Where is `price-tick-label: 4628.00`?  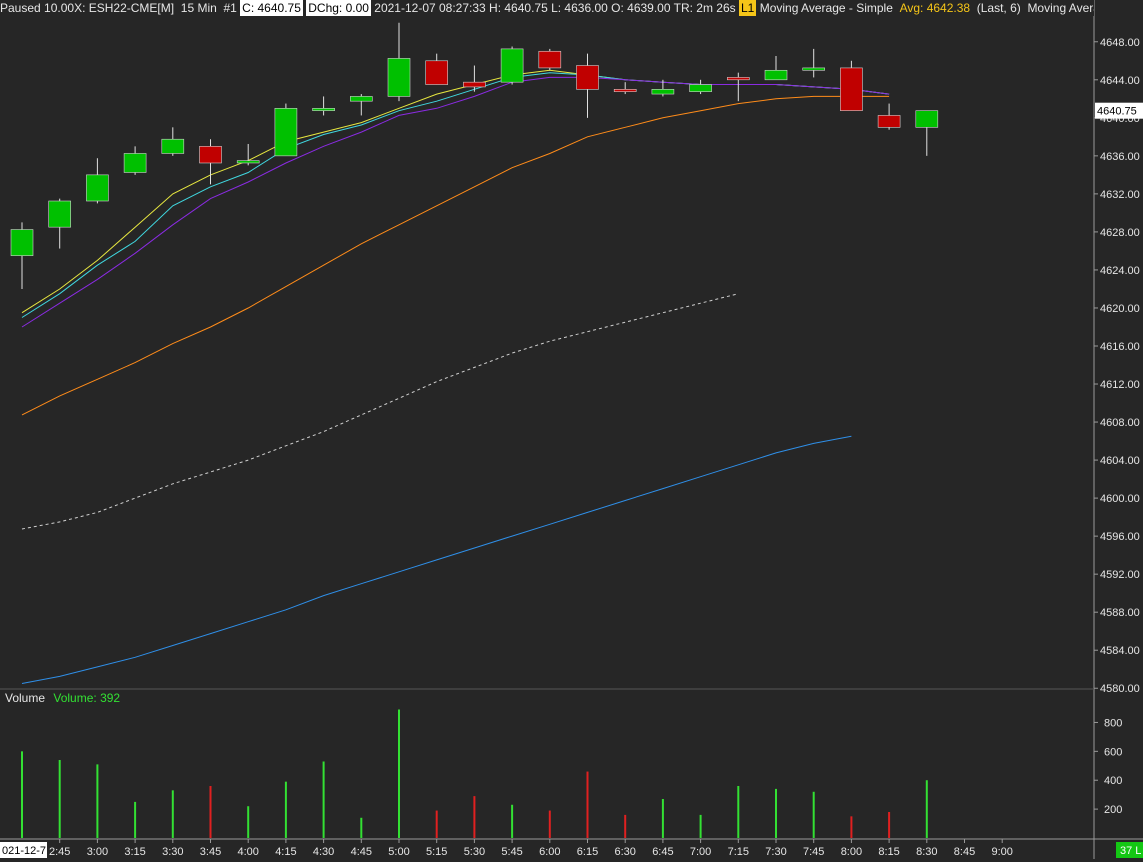 price-tick-label: 4628.00 is located at coordinates (1120, 233).